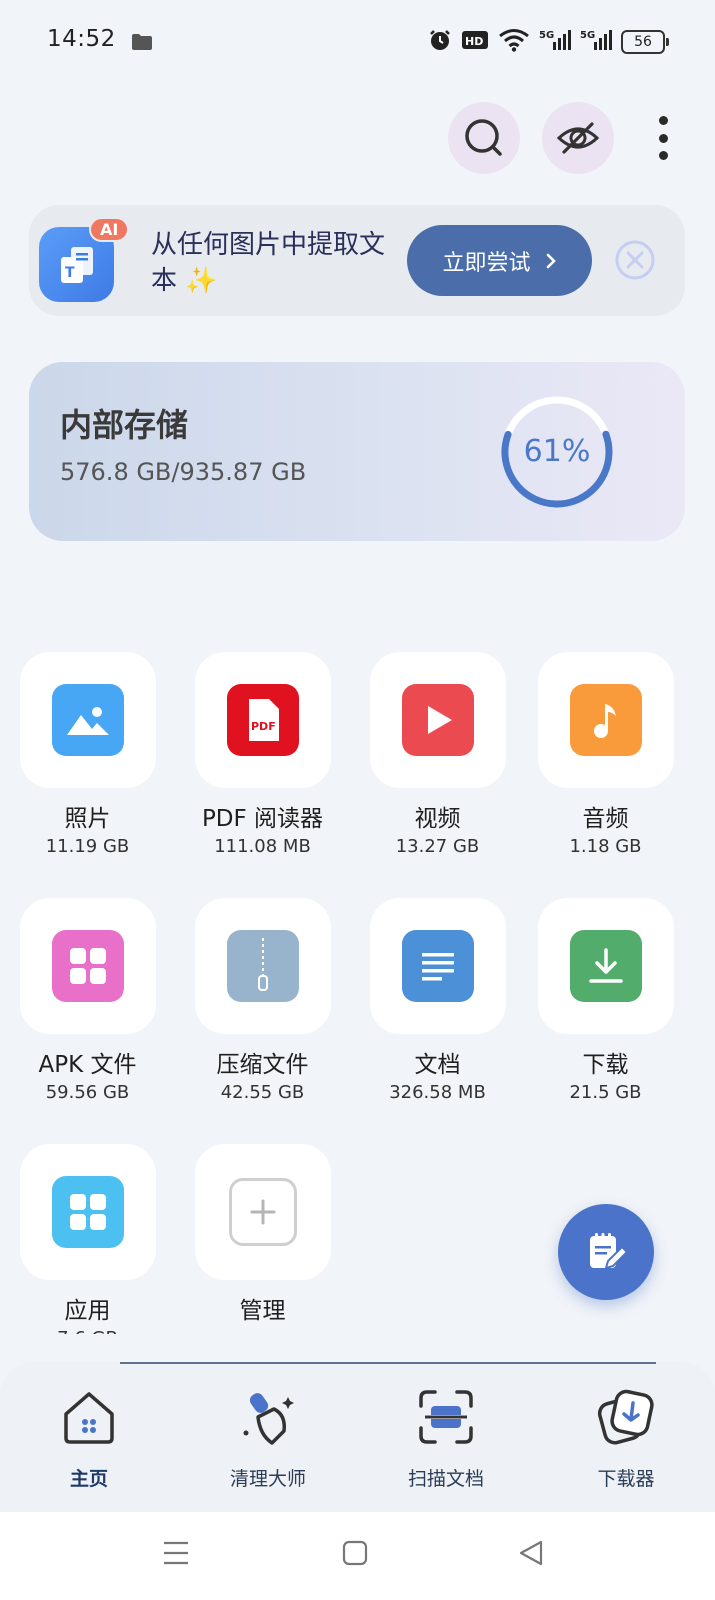 The width and height of the screenshot is (715, 1600). Describe the element at coordinates (87, 966) in the screenshot. I see `apk-grid-icon` at that location.